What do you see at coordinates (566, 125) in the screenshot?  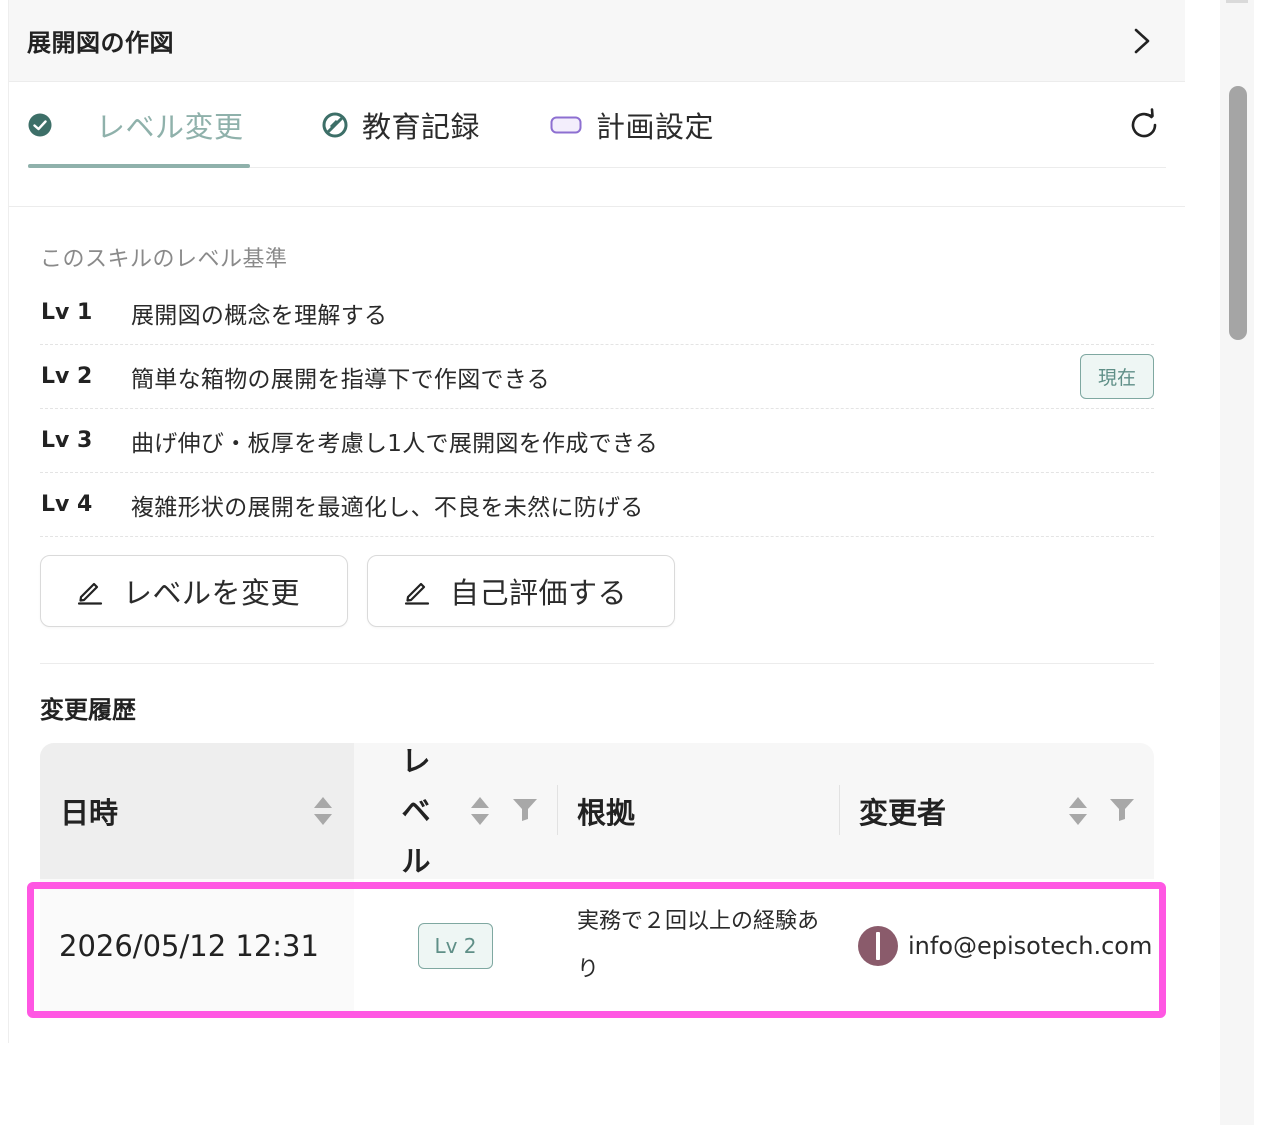 I see `rounded-rect-icon` at bounding box center [566, 125].